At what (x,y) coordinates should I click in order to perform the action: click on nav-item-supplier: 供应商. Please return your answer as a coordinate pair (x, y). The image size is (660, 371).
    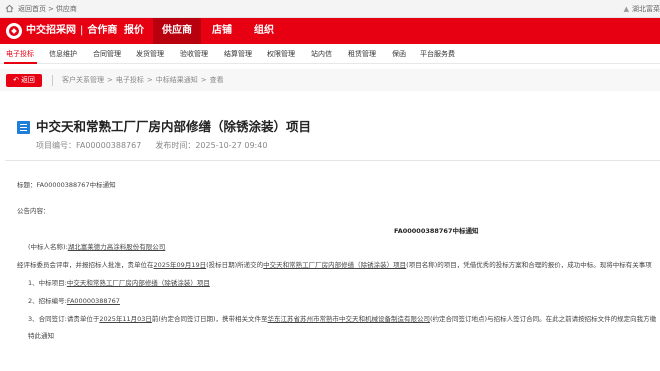
    Looking at the image, I should click on (177, 31).